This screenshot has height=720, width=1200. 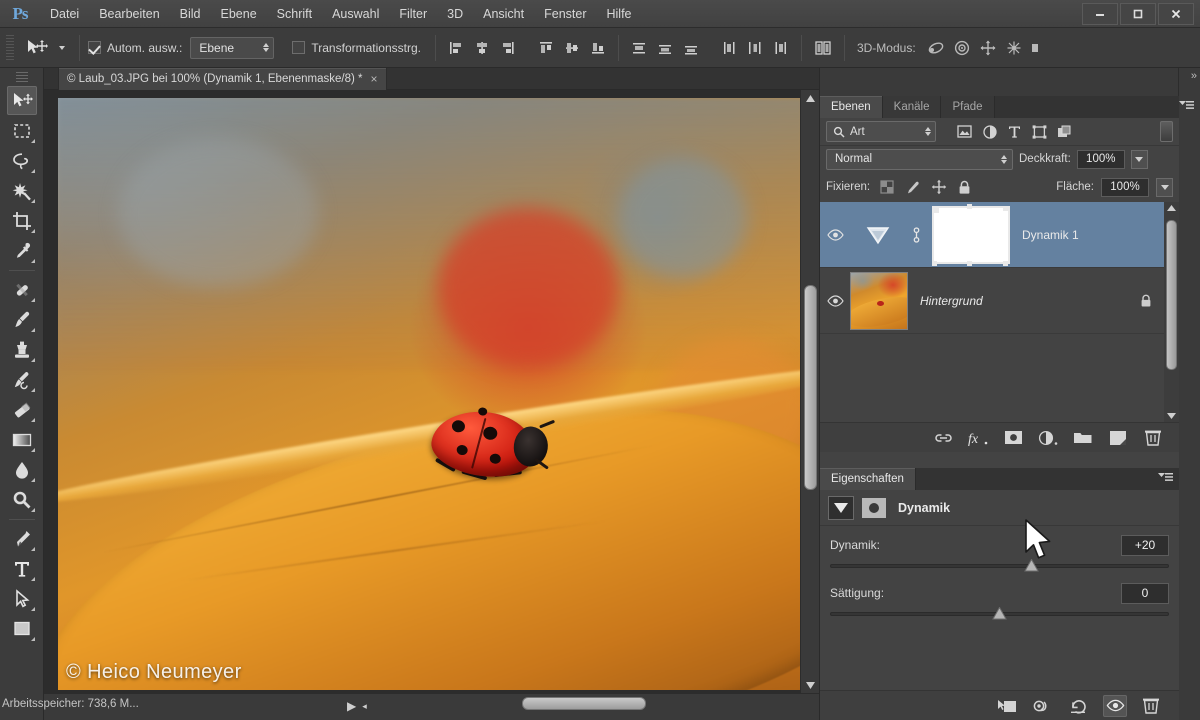 What do you see at coordinates (22, 439) in the screenshot?
I see `gradient-tool` at bounding box center [22, 439].